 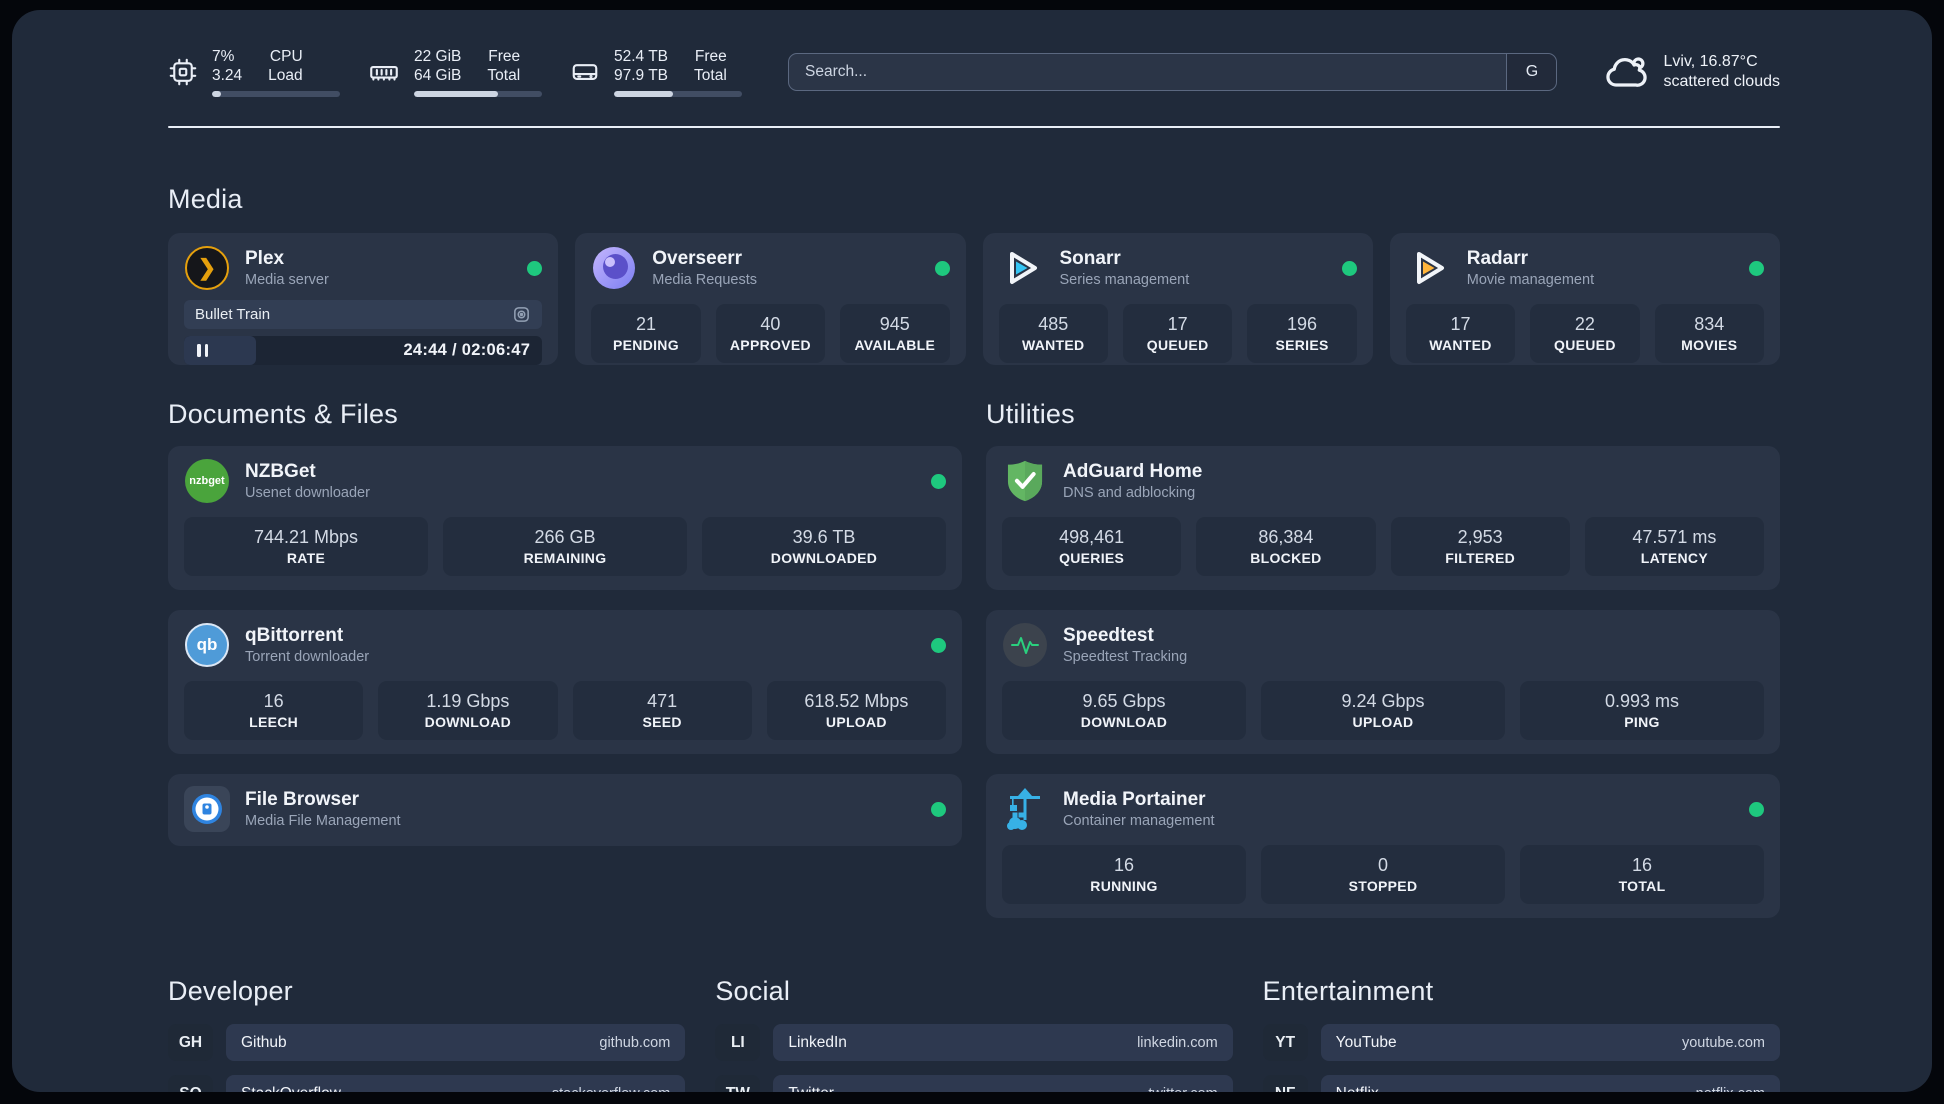 I want to click on bookmark-url: youtube.com, so click(x=1723, y=1042).